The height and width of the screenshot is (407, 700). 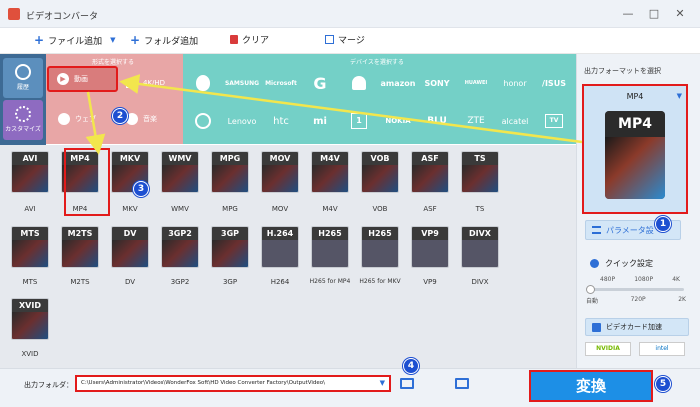 What do you see at coordinates (141, 189) in the screenshot?
I see `step-badge-3: 3` at bounding box center [141, 189].